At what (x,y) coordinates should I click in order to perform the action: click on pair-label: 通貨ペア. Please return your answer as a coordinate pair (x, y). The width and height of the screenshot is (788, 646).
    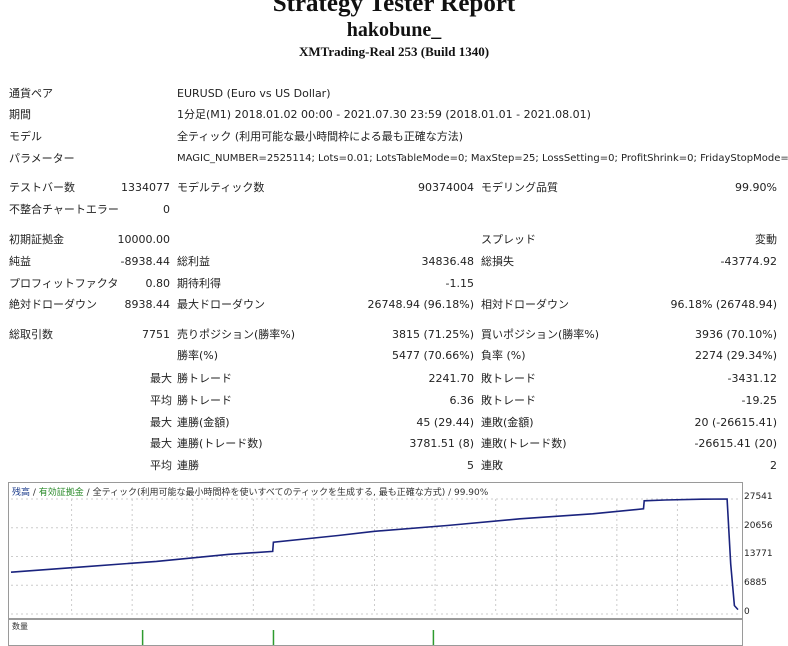
    Looking at the image, I should click on (31, 93).